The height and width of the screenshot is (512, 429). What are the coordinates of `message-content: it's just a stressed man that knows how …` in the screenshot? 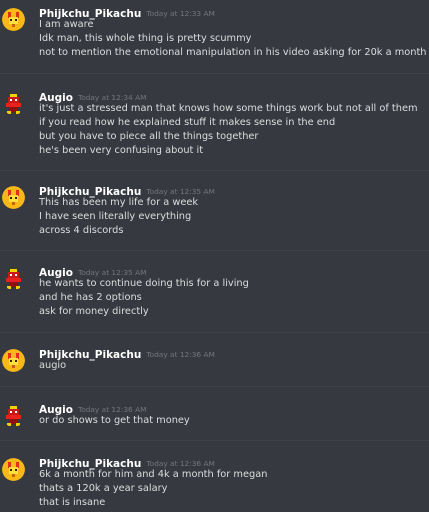 It's located at (232, 130).